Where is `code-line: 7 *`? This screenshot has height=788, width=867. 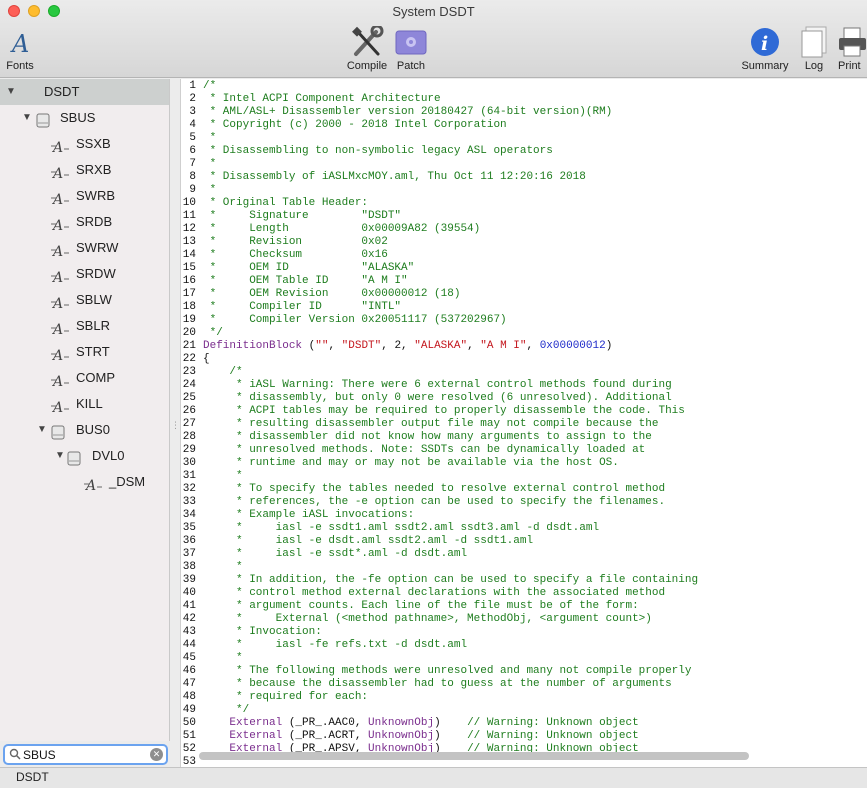
code-line: 7 * is located at coordinates (524, 164).